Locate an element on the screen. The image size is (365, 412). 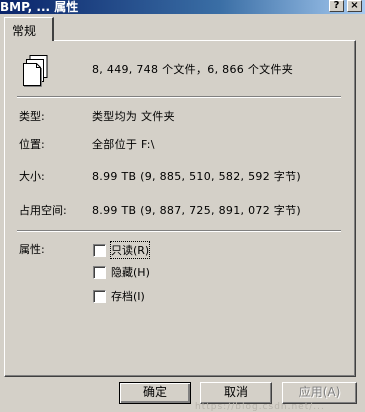
tab-general: 常规 is located at coordinates (29, 29).